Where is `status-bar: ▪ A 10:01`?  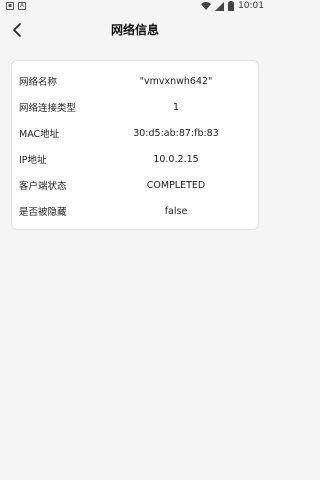 status-bar: ▪ A 10:01 is located at coordinates (135, 7).